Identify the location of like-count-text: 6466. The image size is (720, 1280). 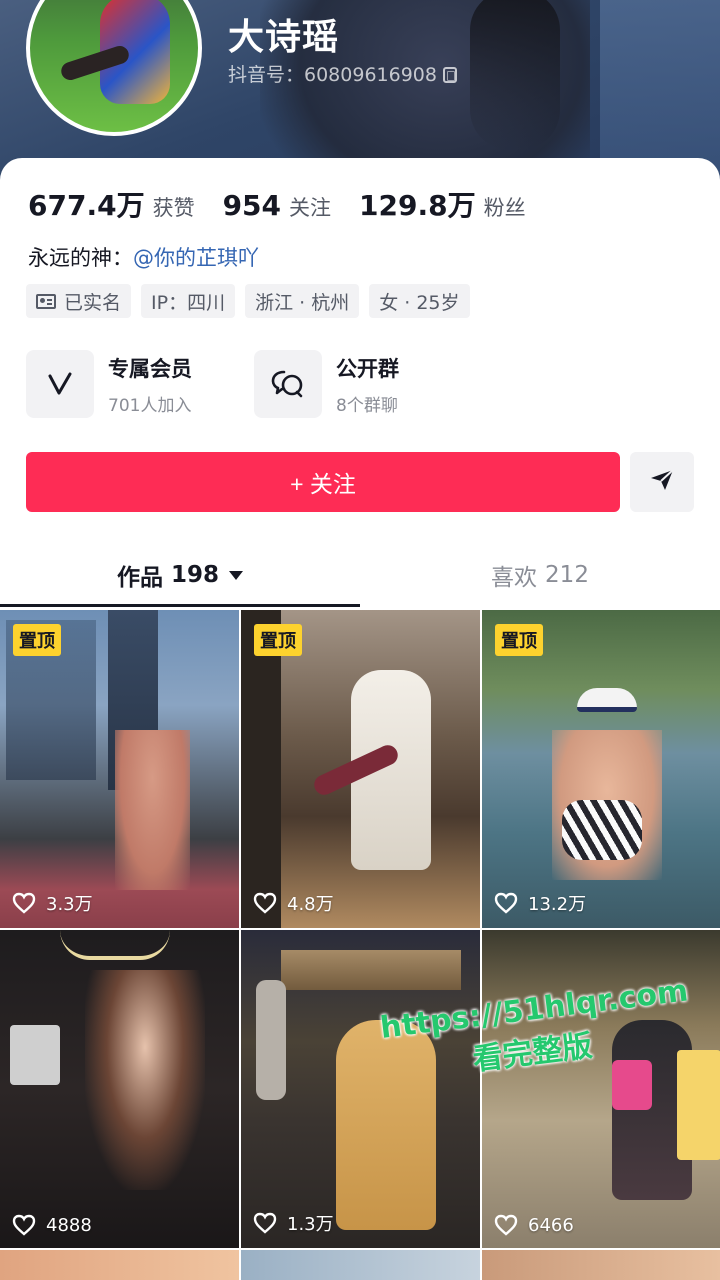
(551, 1225).